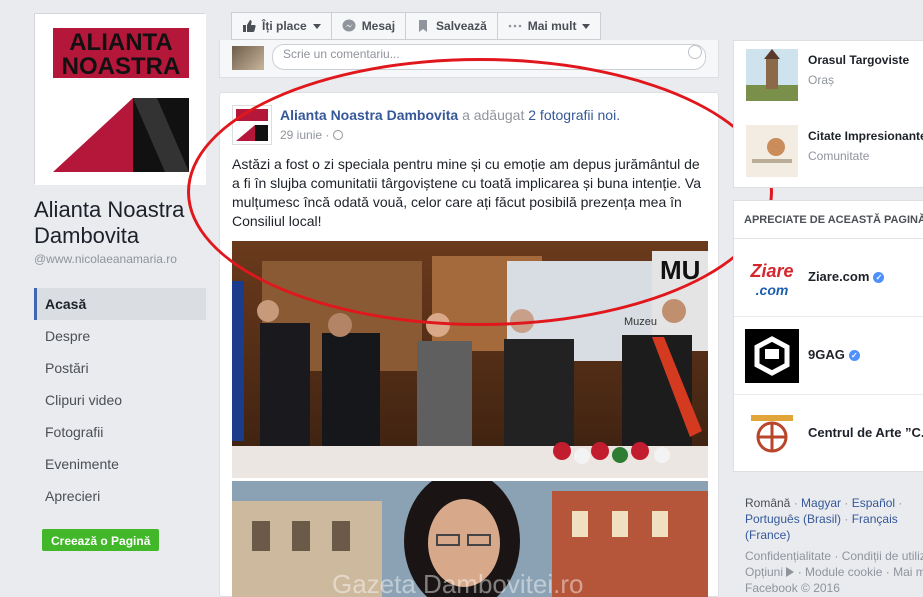 The image size is (923, 597). What do you see at coordinates (680, 270) in the screenshot?
I see `svg-text: MU` at bounding box center [680, 270].